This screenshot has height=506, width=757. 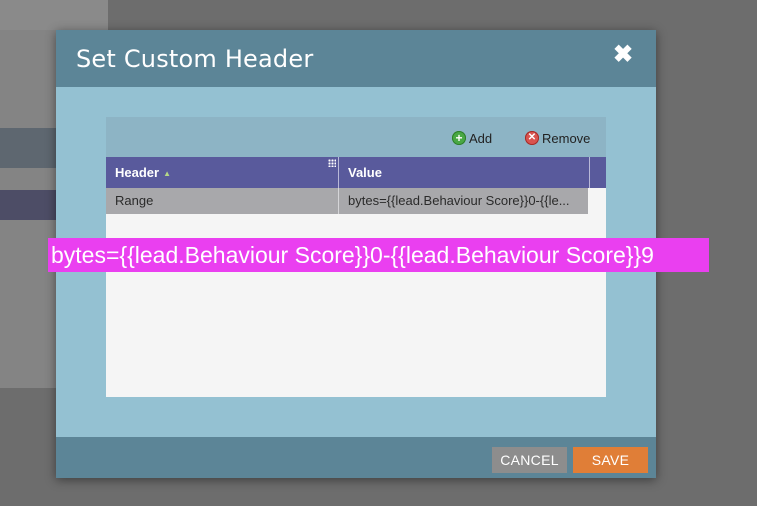 I want to click on dialog-title: Set Custom Header, so click(x=195, y=59).